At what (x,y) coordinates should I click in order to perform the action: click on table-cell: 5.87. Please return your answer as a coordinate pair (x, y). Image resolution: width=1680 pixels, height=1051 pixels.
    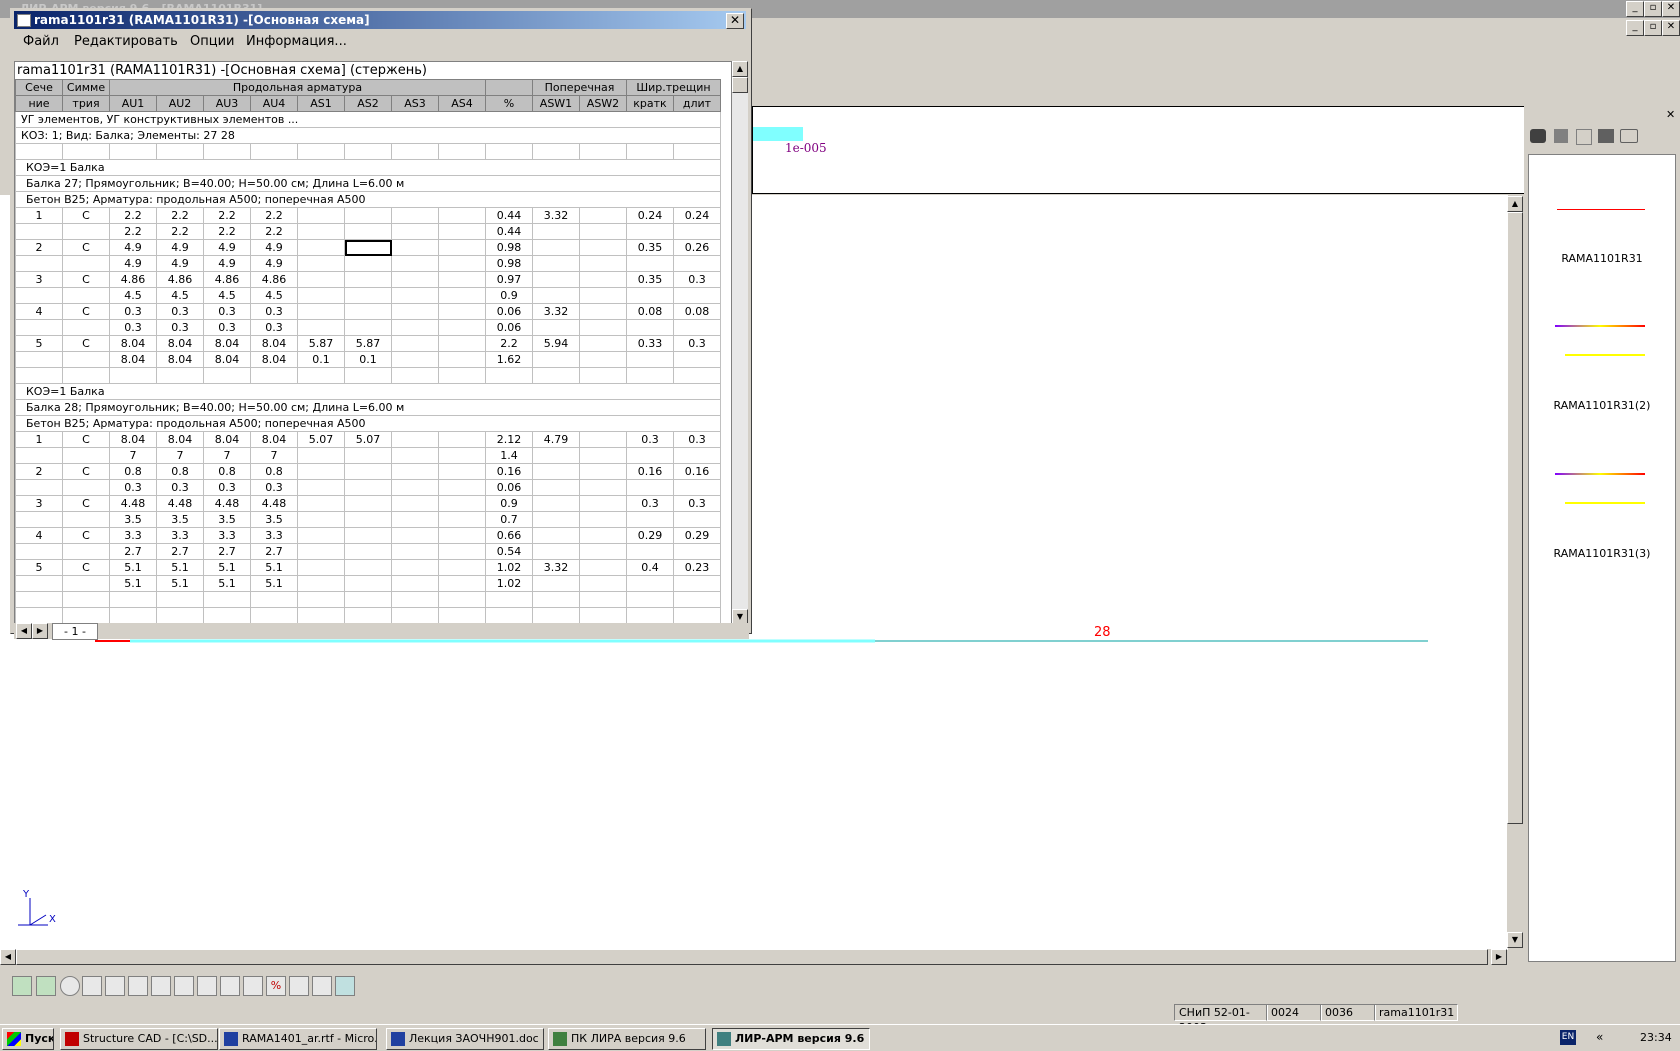
    Looking at the image, I should click on (321, 343).